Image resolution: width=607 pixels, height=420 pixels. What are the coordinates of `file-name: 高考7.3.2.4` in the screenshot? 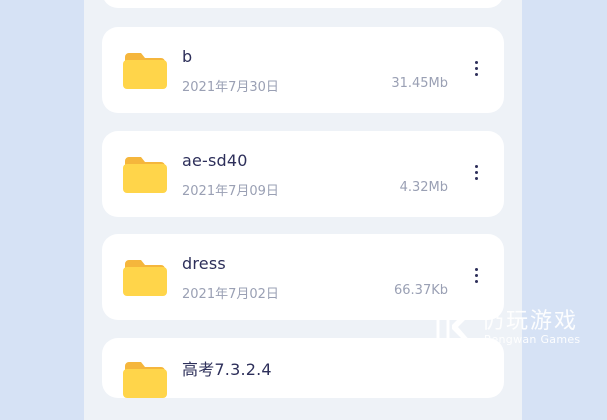 It's located at (227, 369).